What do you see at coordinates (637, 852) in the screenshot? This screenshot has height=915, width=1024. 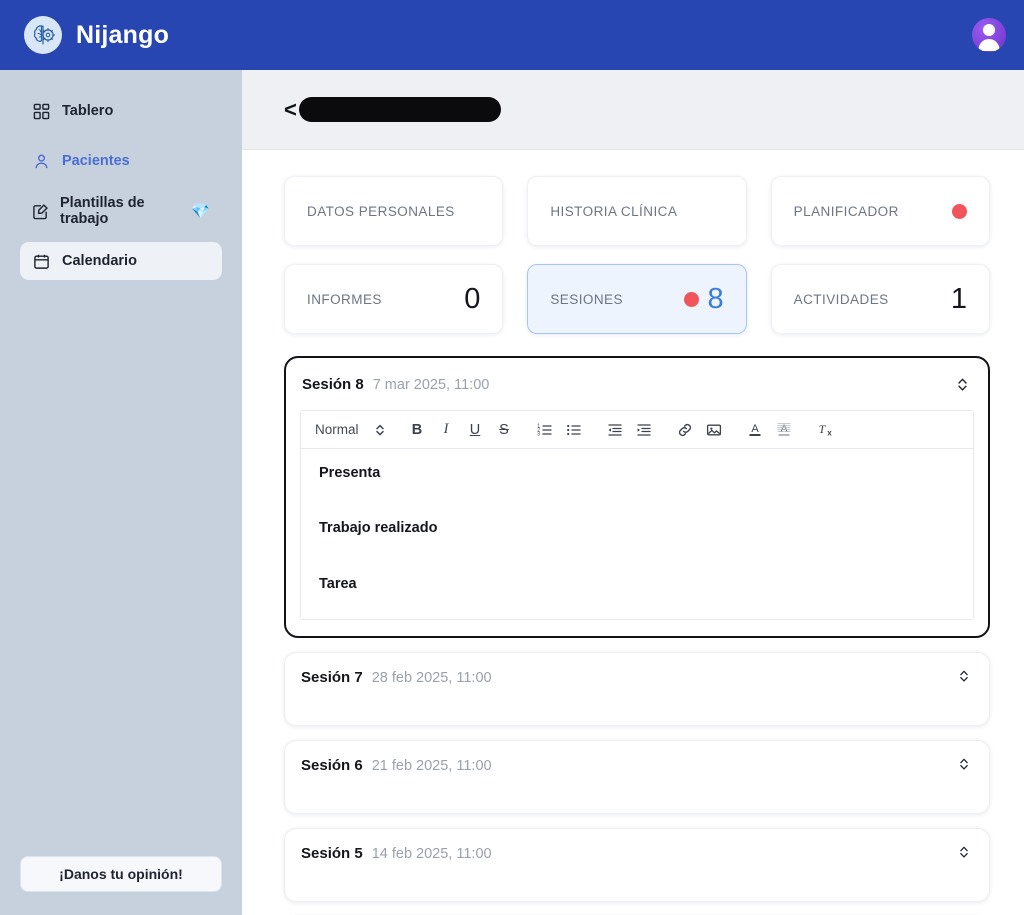 I see `session-header: Sesión 5 14 feb 2025, 11:00` at bounding box center [637, 852].